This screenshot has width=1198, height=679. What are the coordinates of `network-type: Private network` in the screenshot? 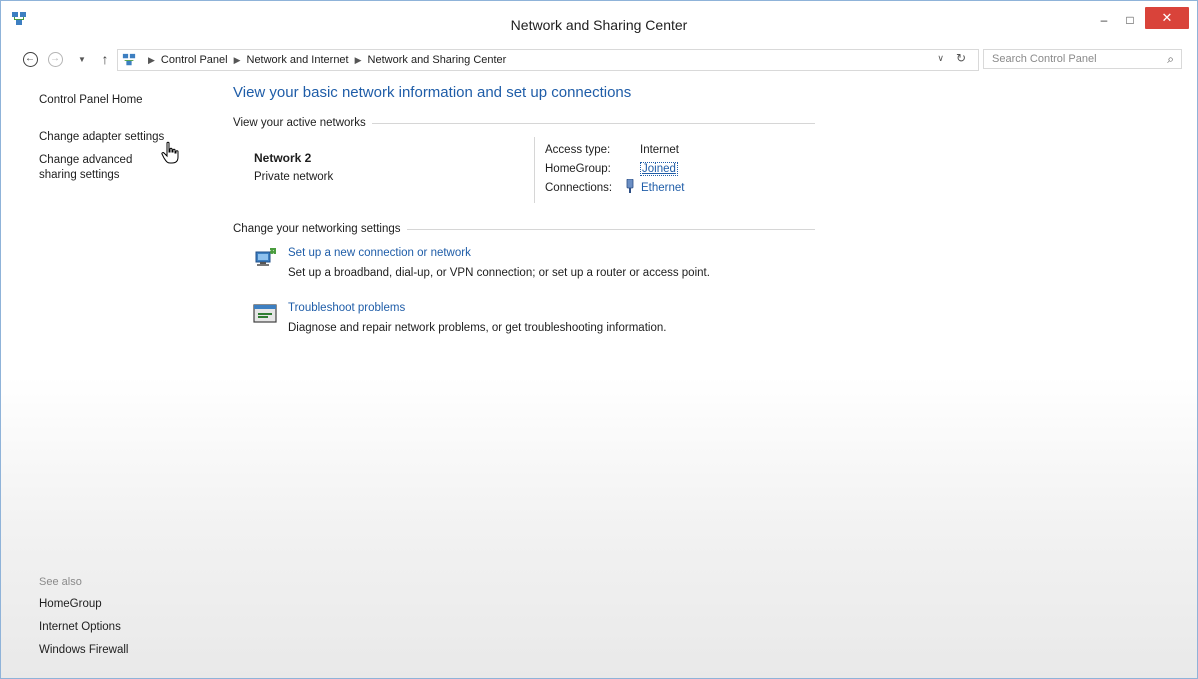 It's located at (294, 177).